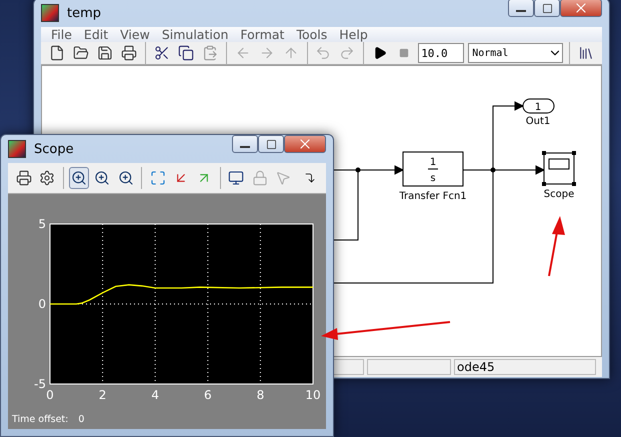 The width and height of the screenshot is (621, 437). Describe the element at coordinates (80, 53) in the screenshot. I see `folder-icon` at that location.